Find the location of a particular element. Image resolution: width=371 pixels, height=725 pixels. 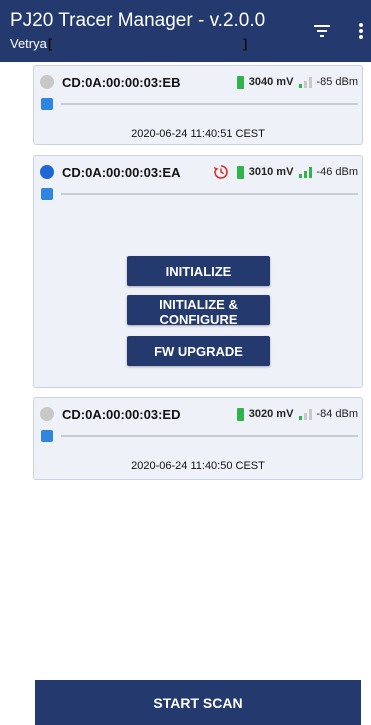

start-scan-button: START SCAN is located at coordinates (198, 702).